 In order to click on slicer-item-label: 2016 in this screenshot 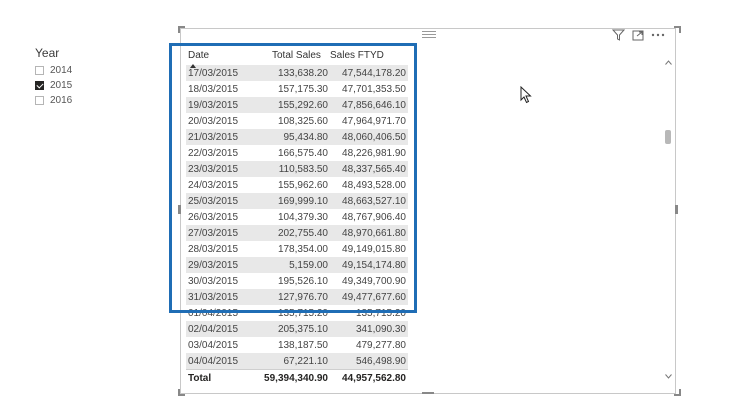, I will do `click(61, 100)`.